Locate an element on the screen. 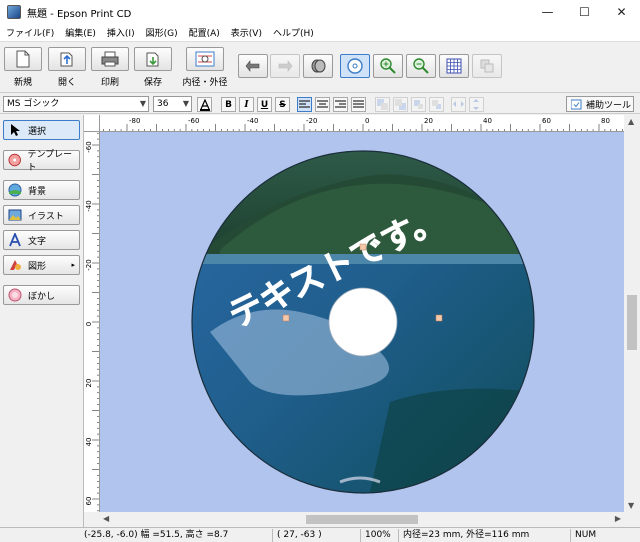  shape-tool-label: 図形 is located at coordinates (37, 266).